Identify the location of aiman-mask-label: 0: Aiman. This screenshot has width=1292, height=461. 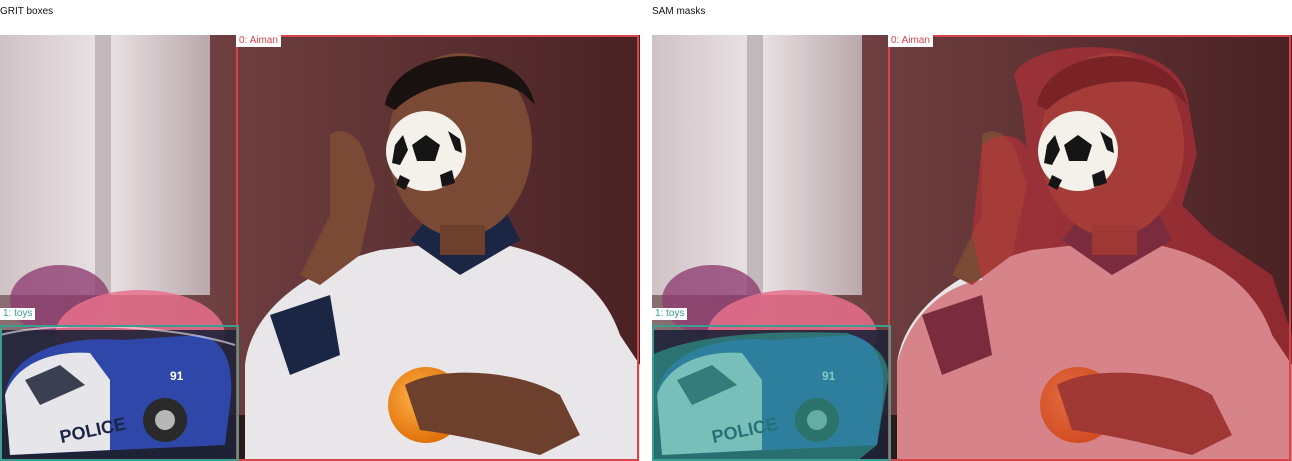
(910, 41).